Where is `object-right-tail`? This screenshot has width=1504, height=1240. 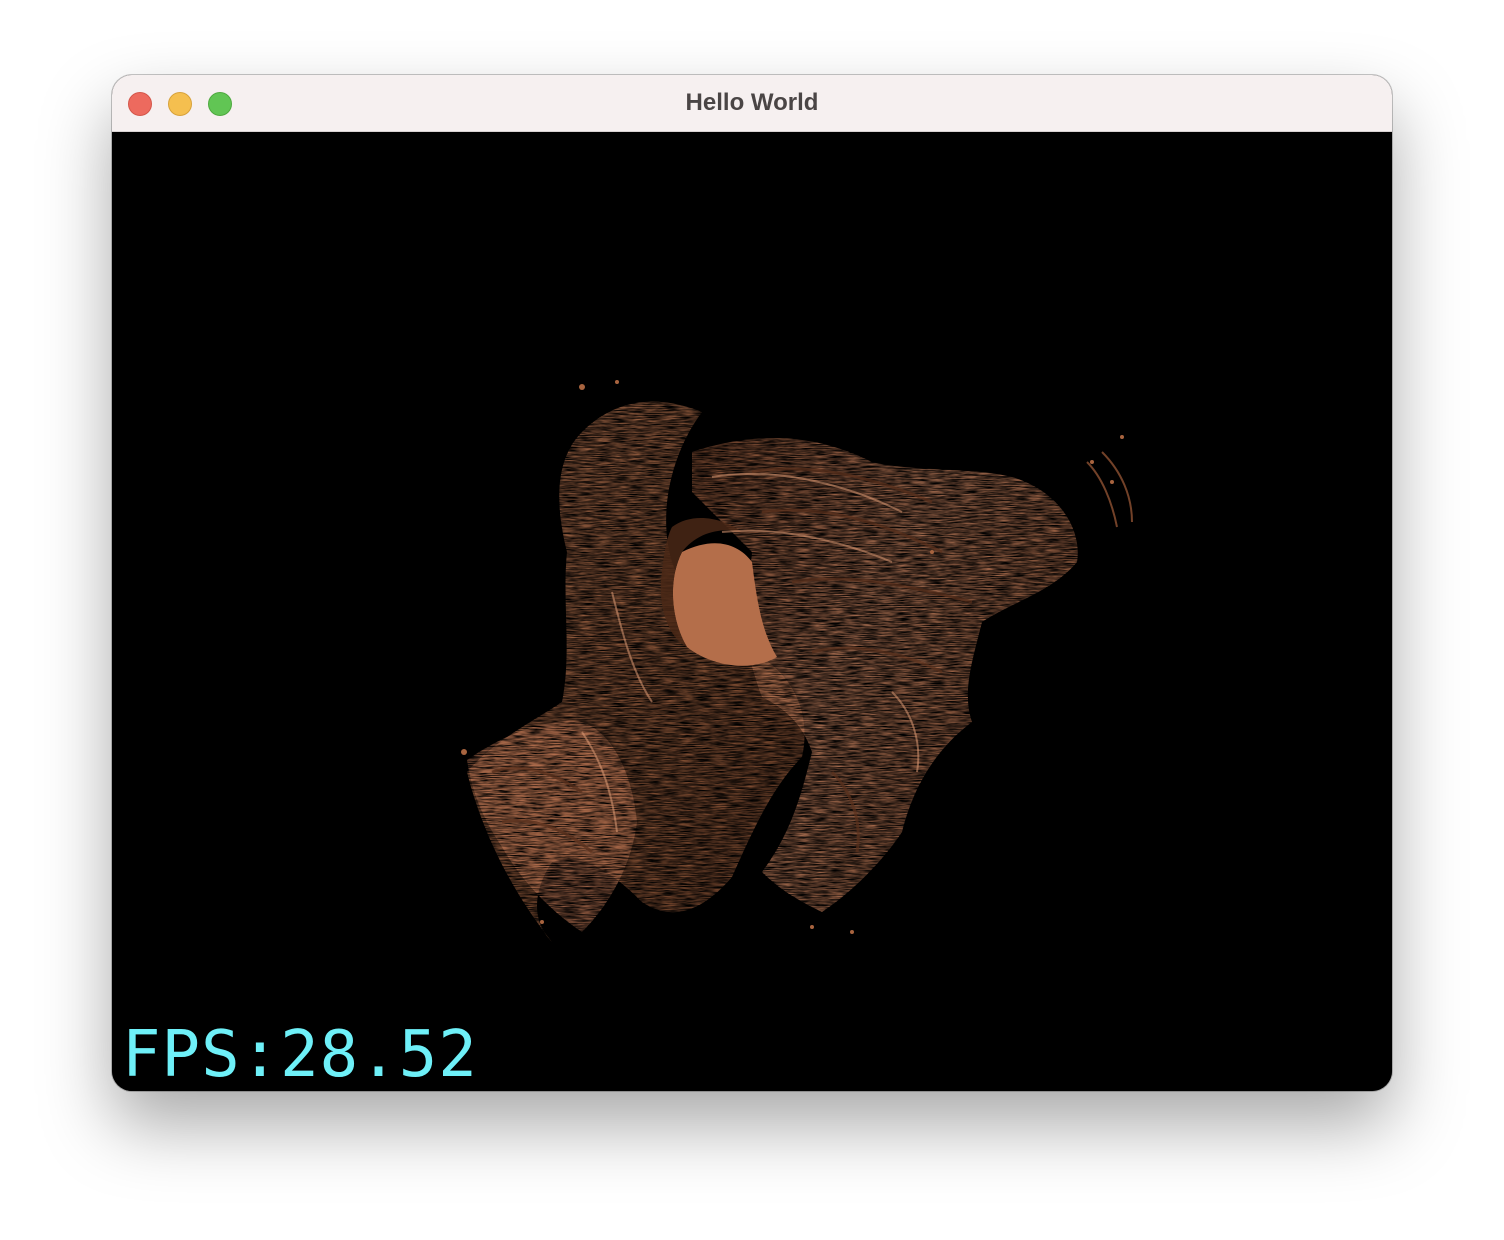
object-right-tail is located at coordinates (1109, 489).